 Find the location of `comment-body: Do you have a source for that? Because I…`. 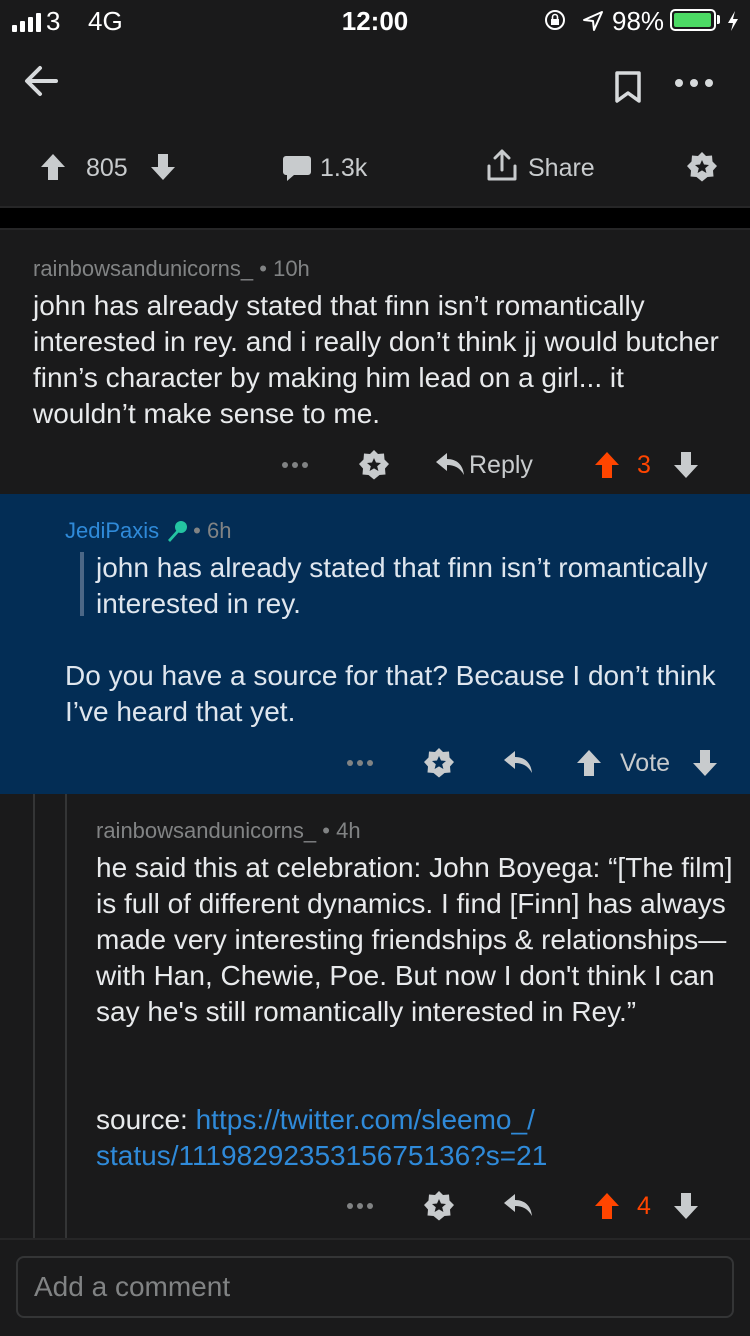

comment-body: Do you have a source for that? Because I… is located at coordinates (390, 693).